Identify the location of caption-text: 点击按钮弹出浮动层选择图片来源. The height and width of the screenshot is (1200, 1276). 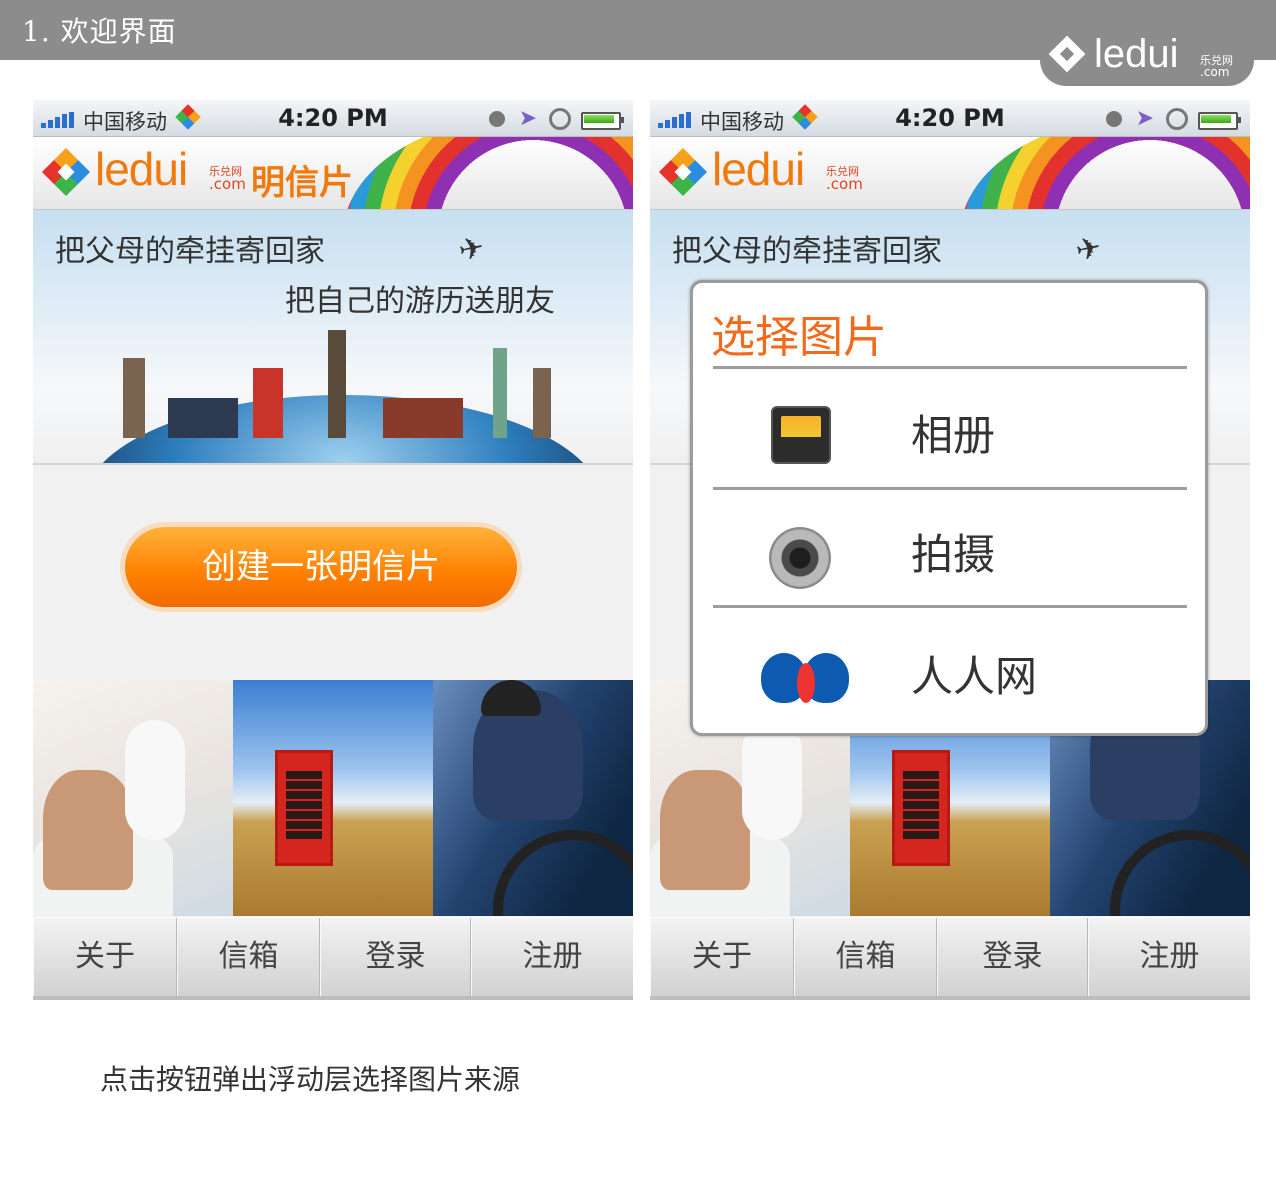
(310, 1079).